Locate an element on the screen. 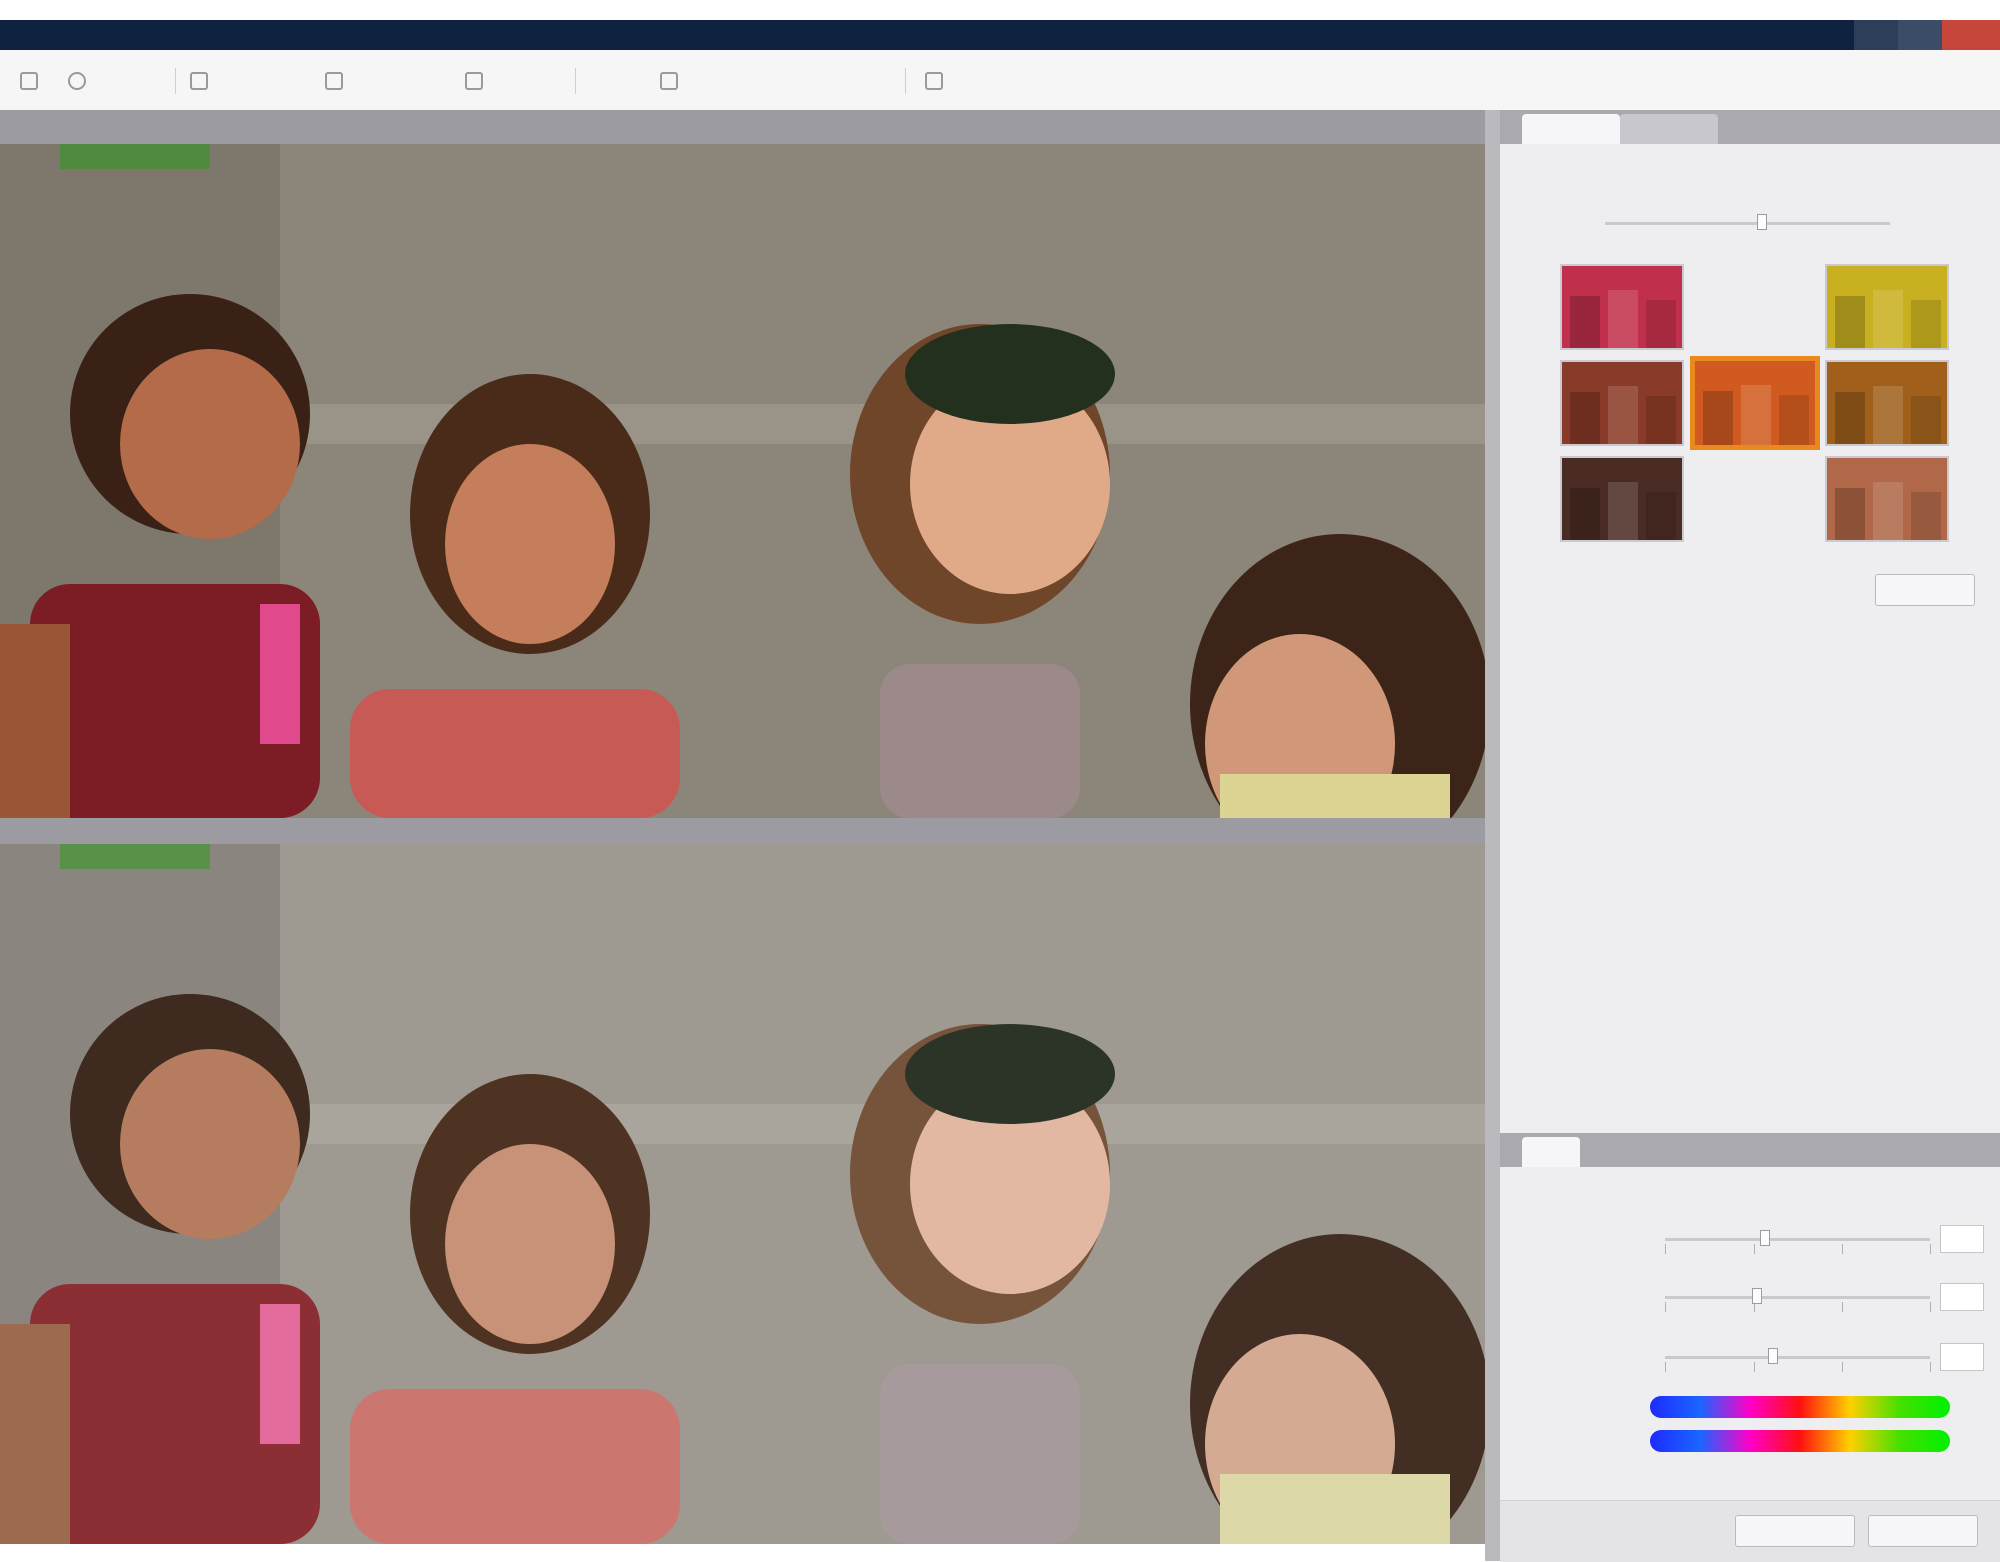  sample-size-button is located at coordinates (202, 81).